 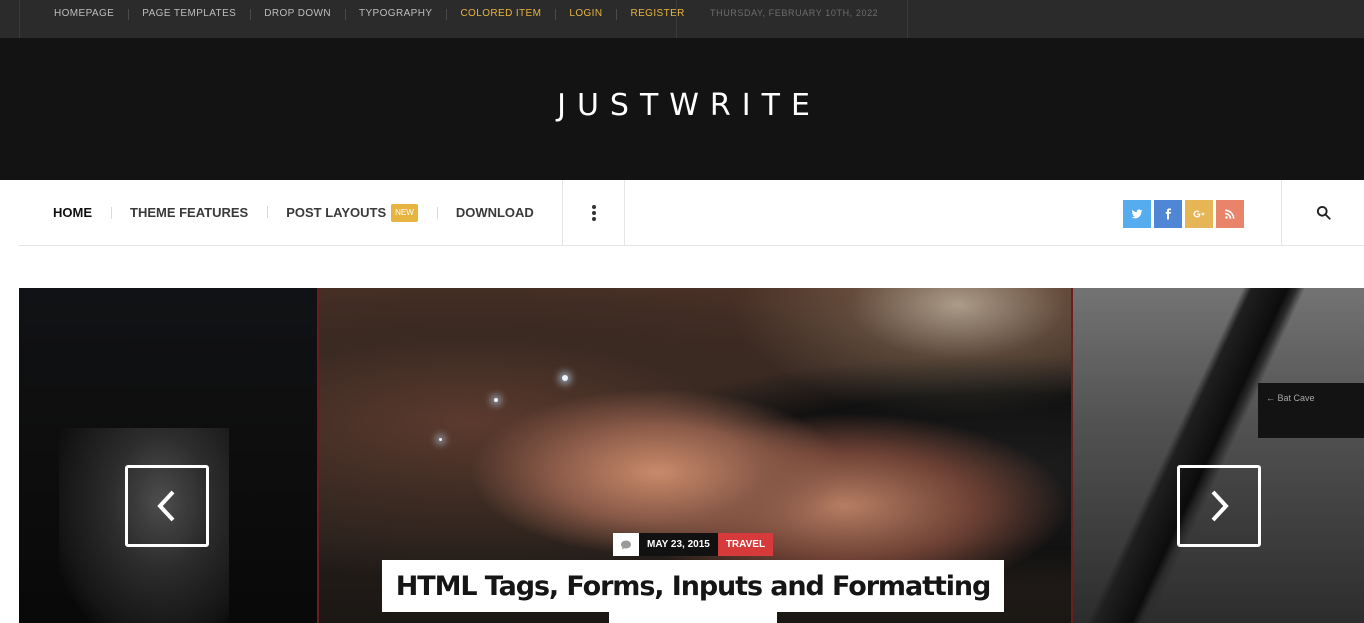 What do you see at coordinates (395, 14) in the screenshot?
I see `top-link-typography: TYPOGRAPHY` at bounding box center [395, 14].